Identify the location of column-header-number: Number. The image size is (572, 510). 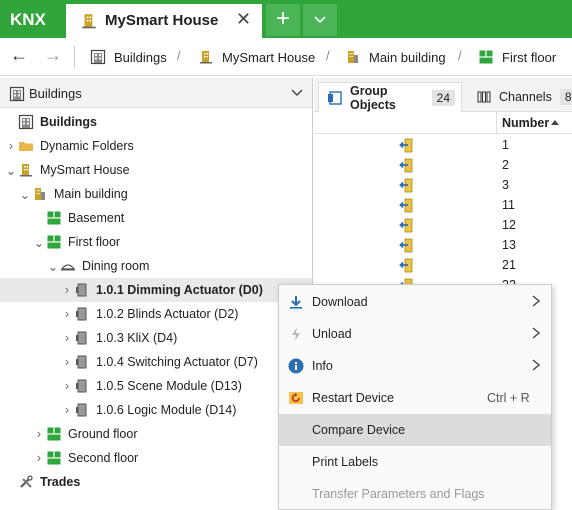
(443, 123).